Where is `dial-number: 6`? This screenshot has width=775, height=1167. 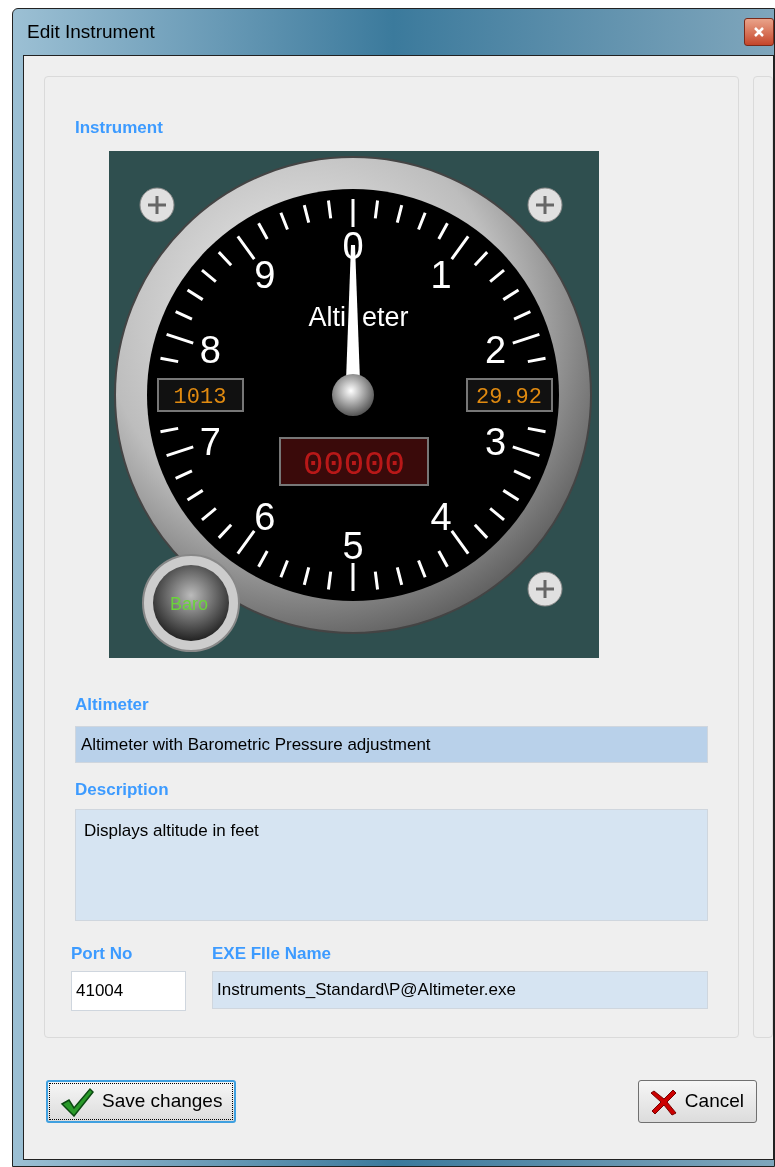
dial-number: 6 is located at coordinates (265, 516).